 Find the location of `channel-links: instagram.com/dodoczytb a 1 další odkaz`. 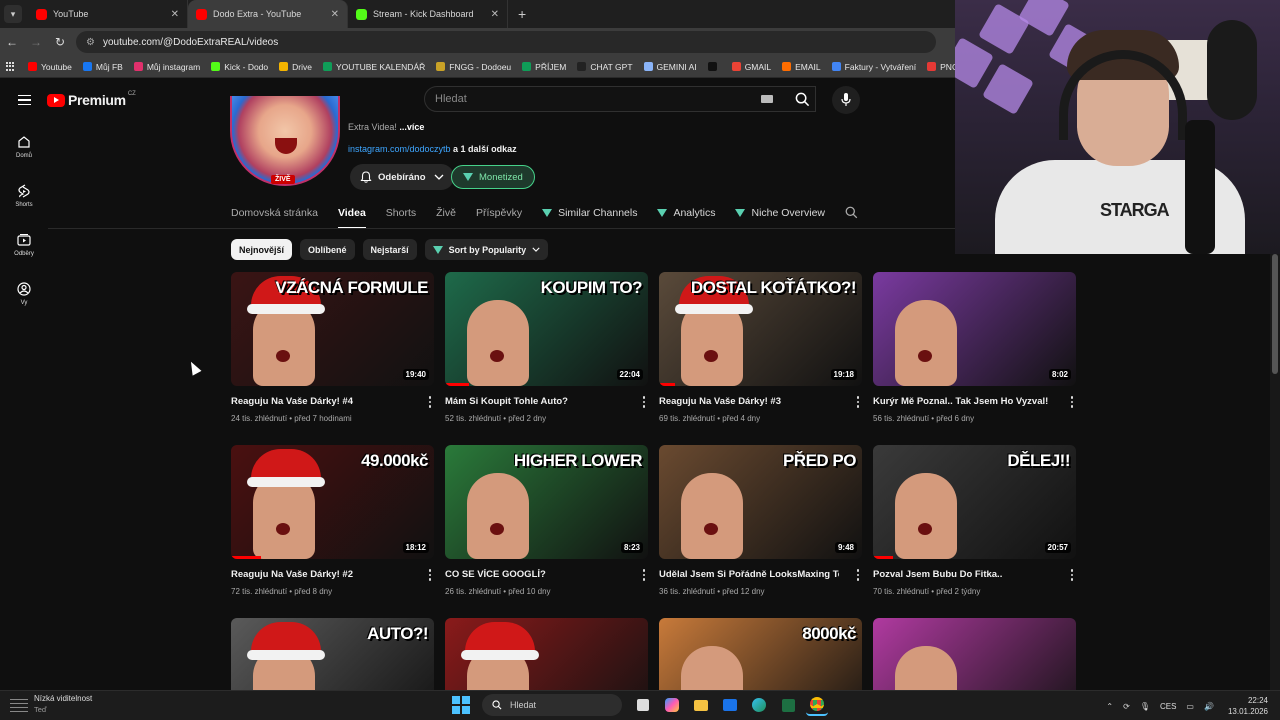

channel-links: instagram.com/dodoczytb a 1 další odkaz is located at coordinates (432, 149).